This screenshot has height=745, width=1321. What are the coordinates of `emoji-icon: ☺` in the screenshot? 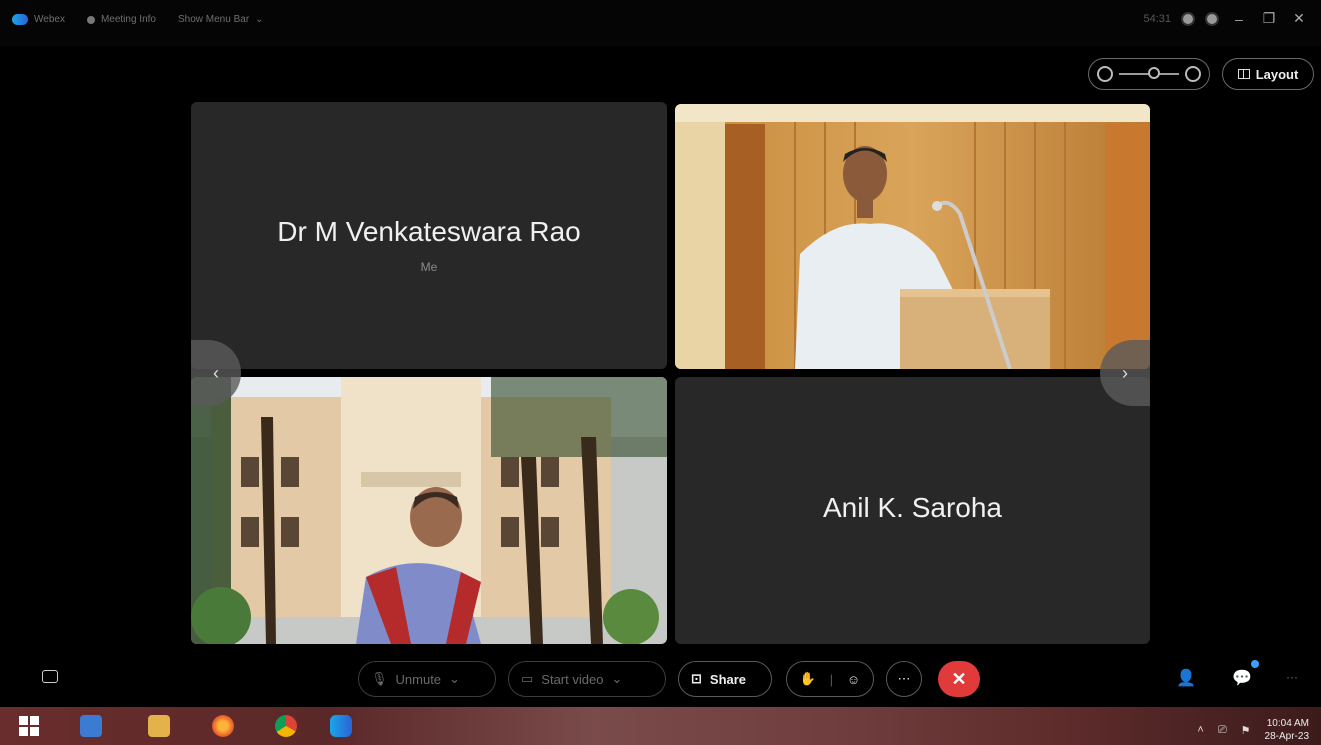 It's located at (853, 679).